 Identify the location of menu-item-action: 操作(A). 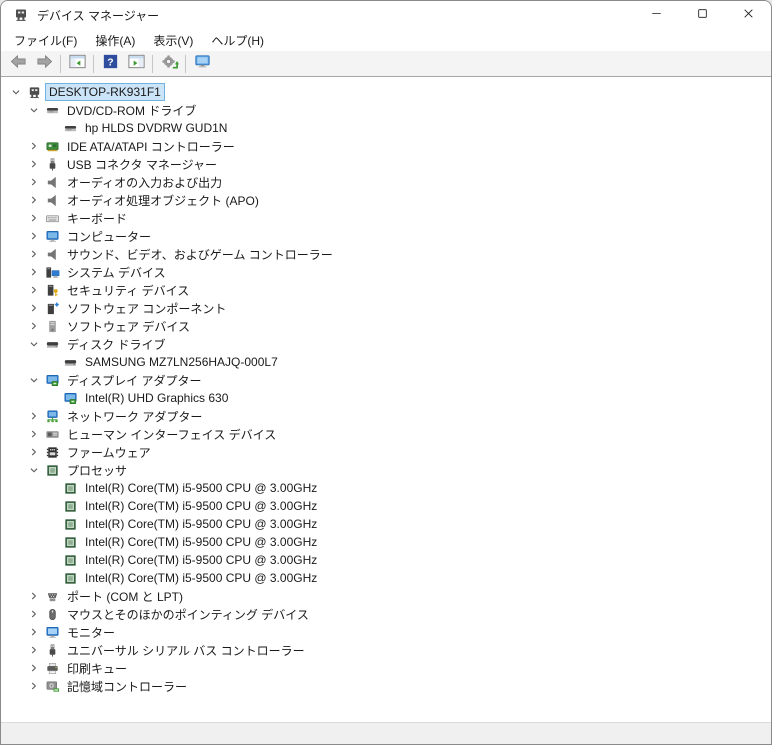
(115, 40).